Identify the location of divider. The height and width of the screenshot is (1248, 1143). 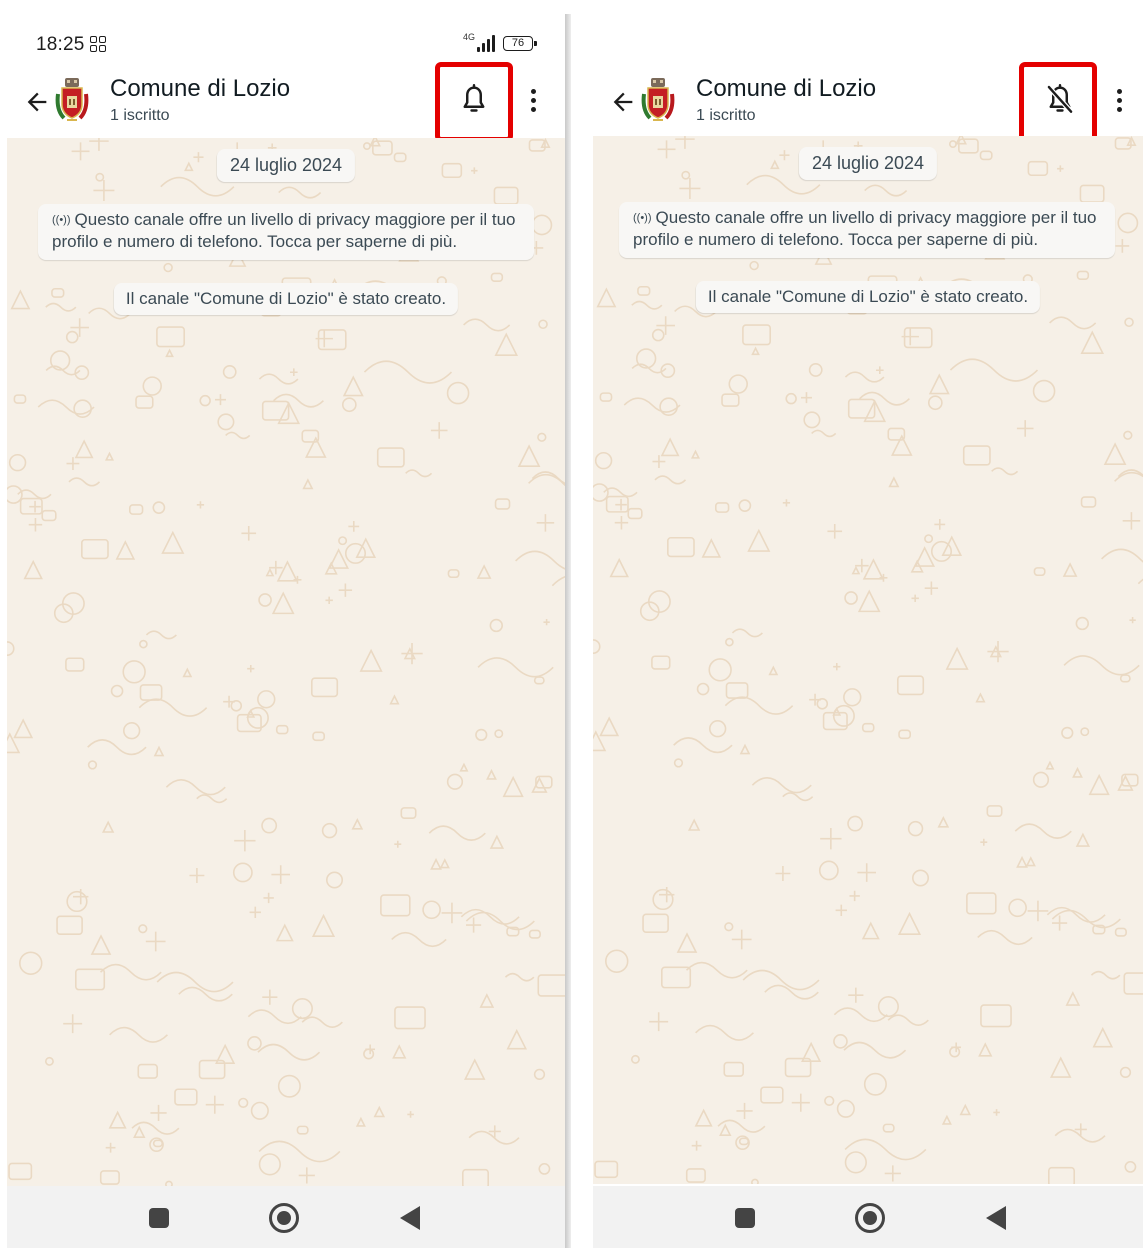
(568, 631).